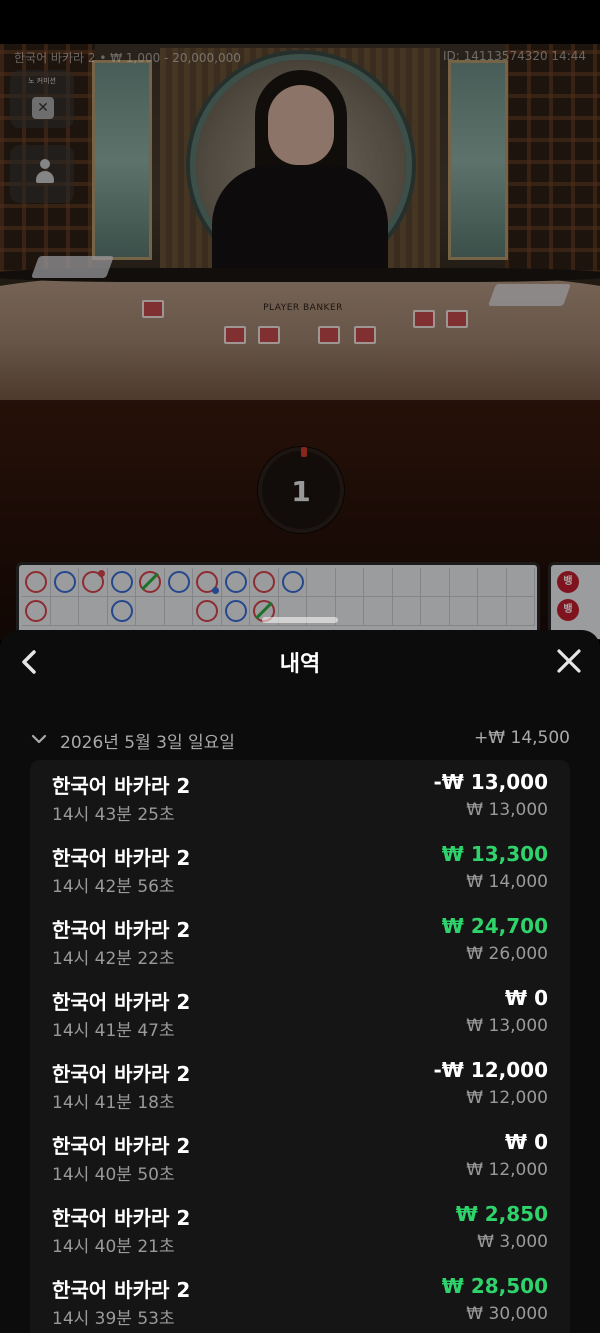 The height and width of the screenshot is (1333, 600). I want to click on history-row: 한국어 바카라 2 14시 40분 50초 ₩ 0 ₩ 12,000, so click(300, 1156).